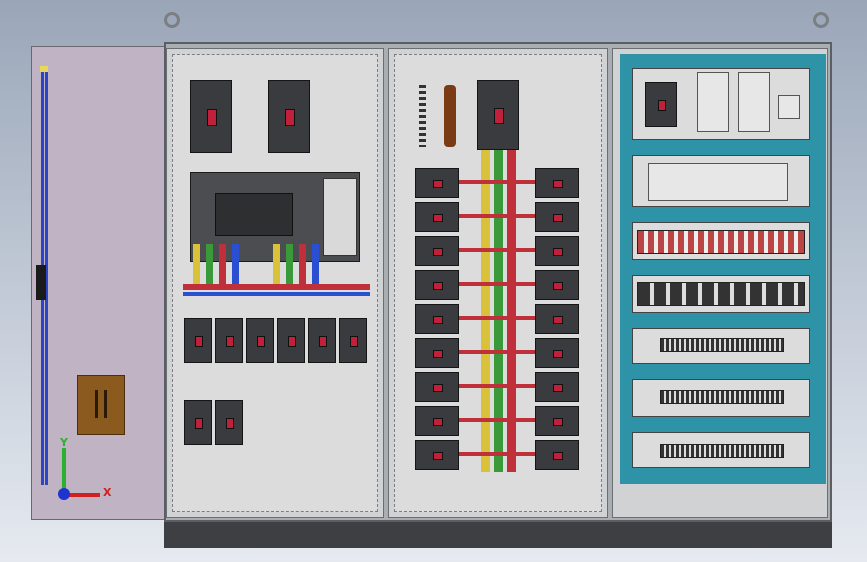 The width and height of the screenshot is (867, 562). What do you see at coordinates (254, 214) in the screenshot?
I see `controller-display` at bounding box center [254, 214].